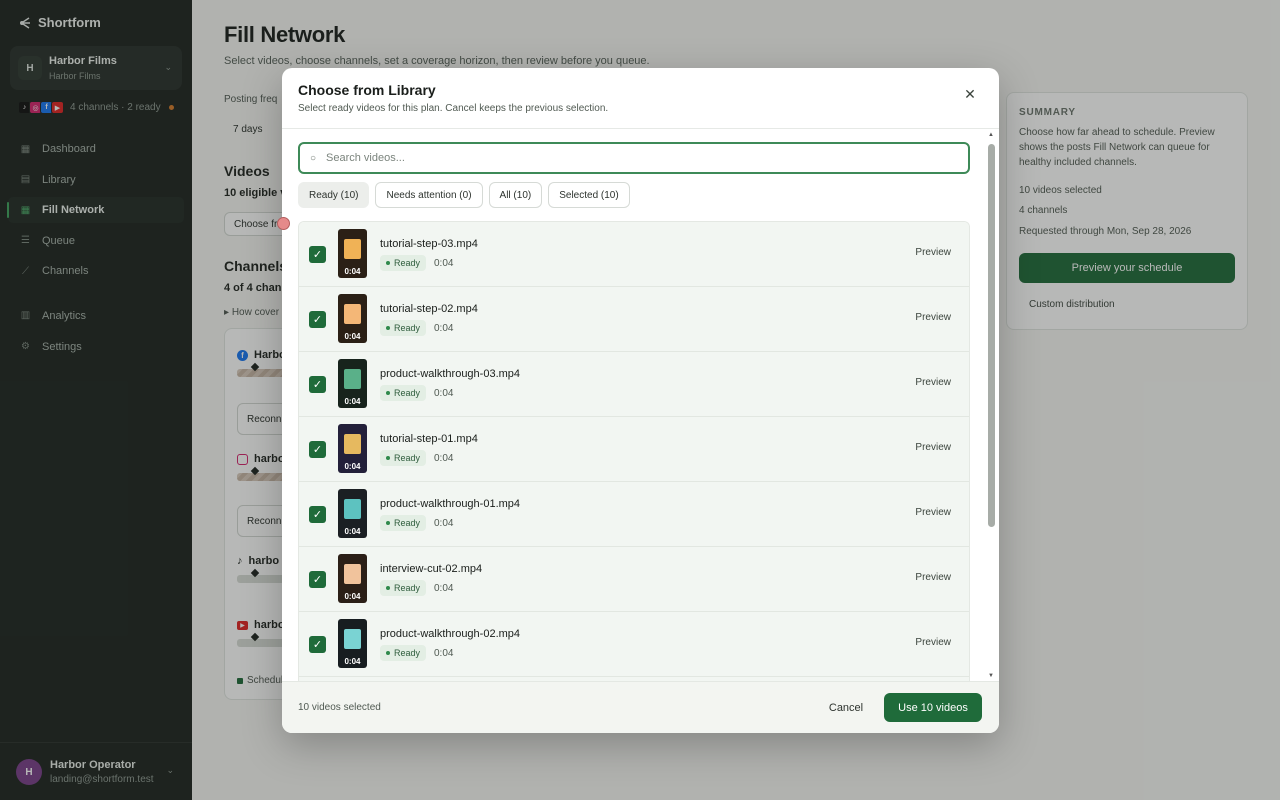 The height and width of the screenshot is (800, 1280). Describe the element at coordinates (933, 707) in the screenshot. I see `use-videos-button: Use 10 videos` at that location.